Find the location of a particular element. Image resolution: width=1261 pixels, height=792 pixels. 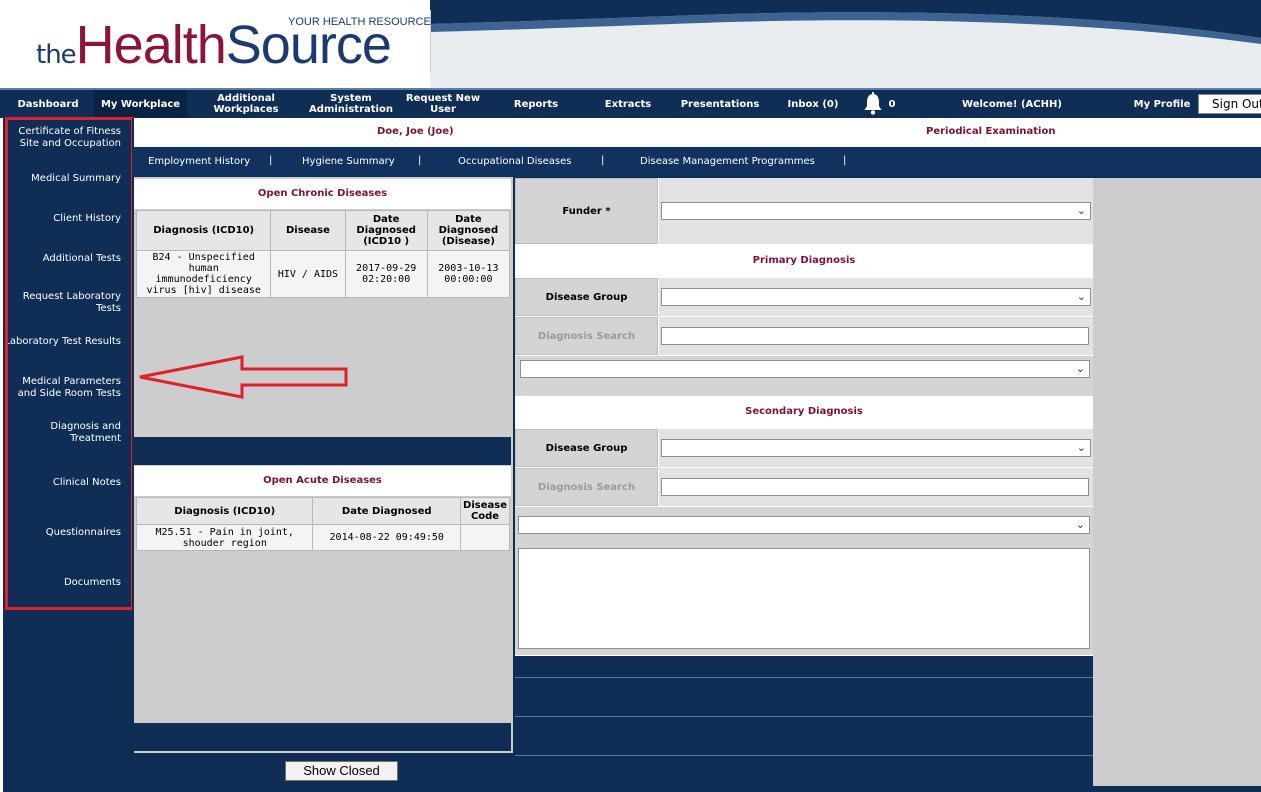

primary-diagnosis-search-label: Diagnosis Search is located at coordinates (586, 336).